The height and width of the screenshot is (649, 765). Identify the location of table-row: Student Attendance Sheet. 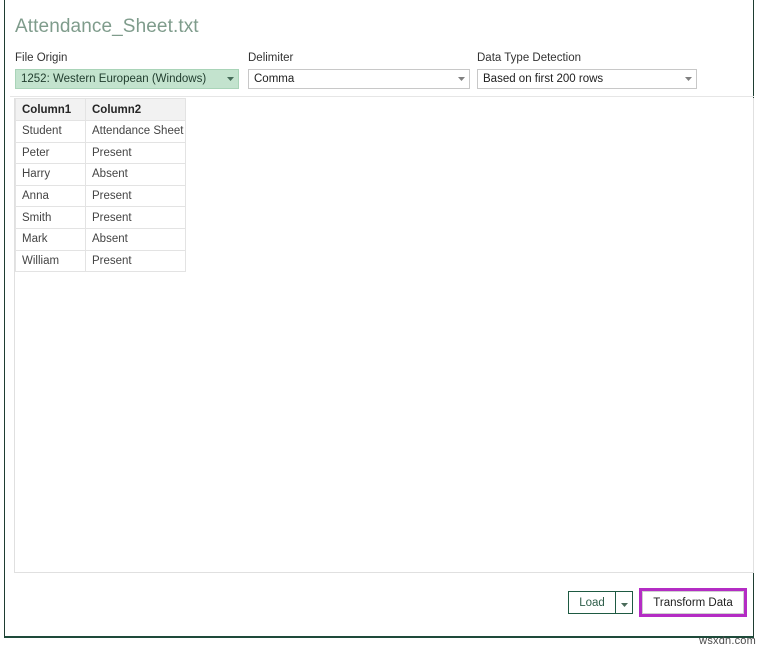
(100, 131).